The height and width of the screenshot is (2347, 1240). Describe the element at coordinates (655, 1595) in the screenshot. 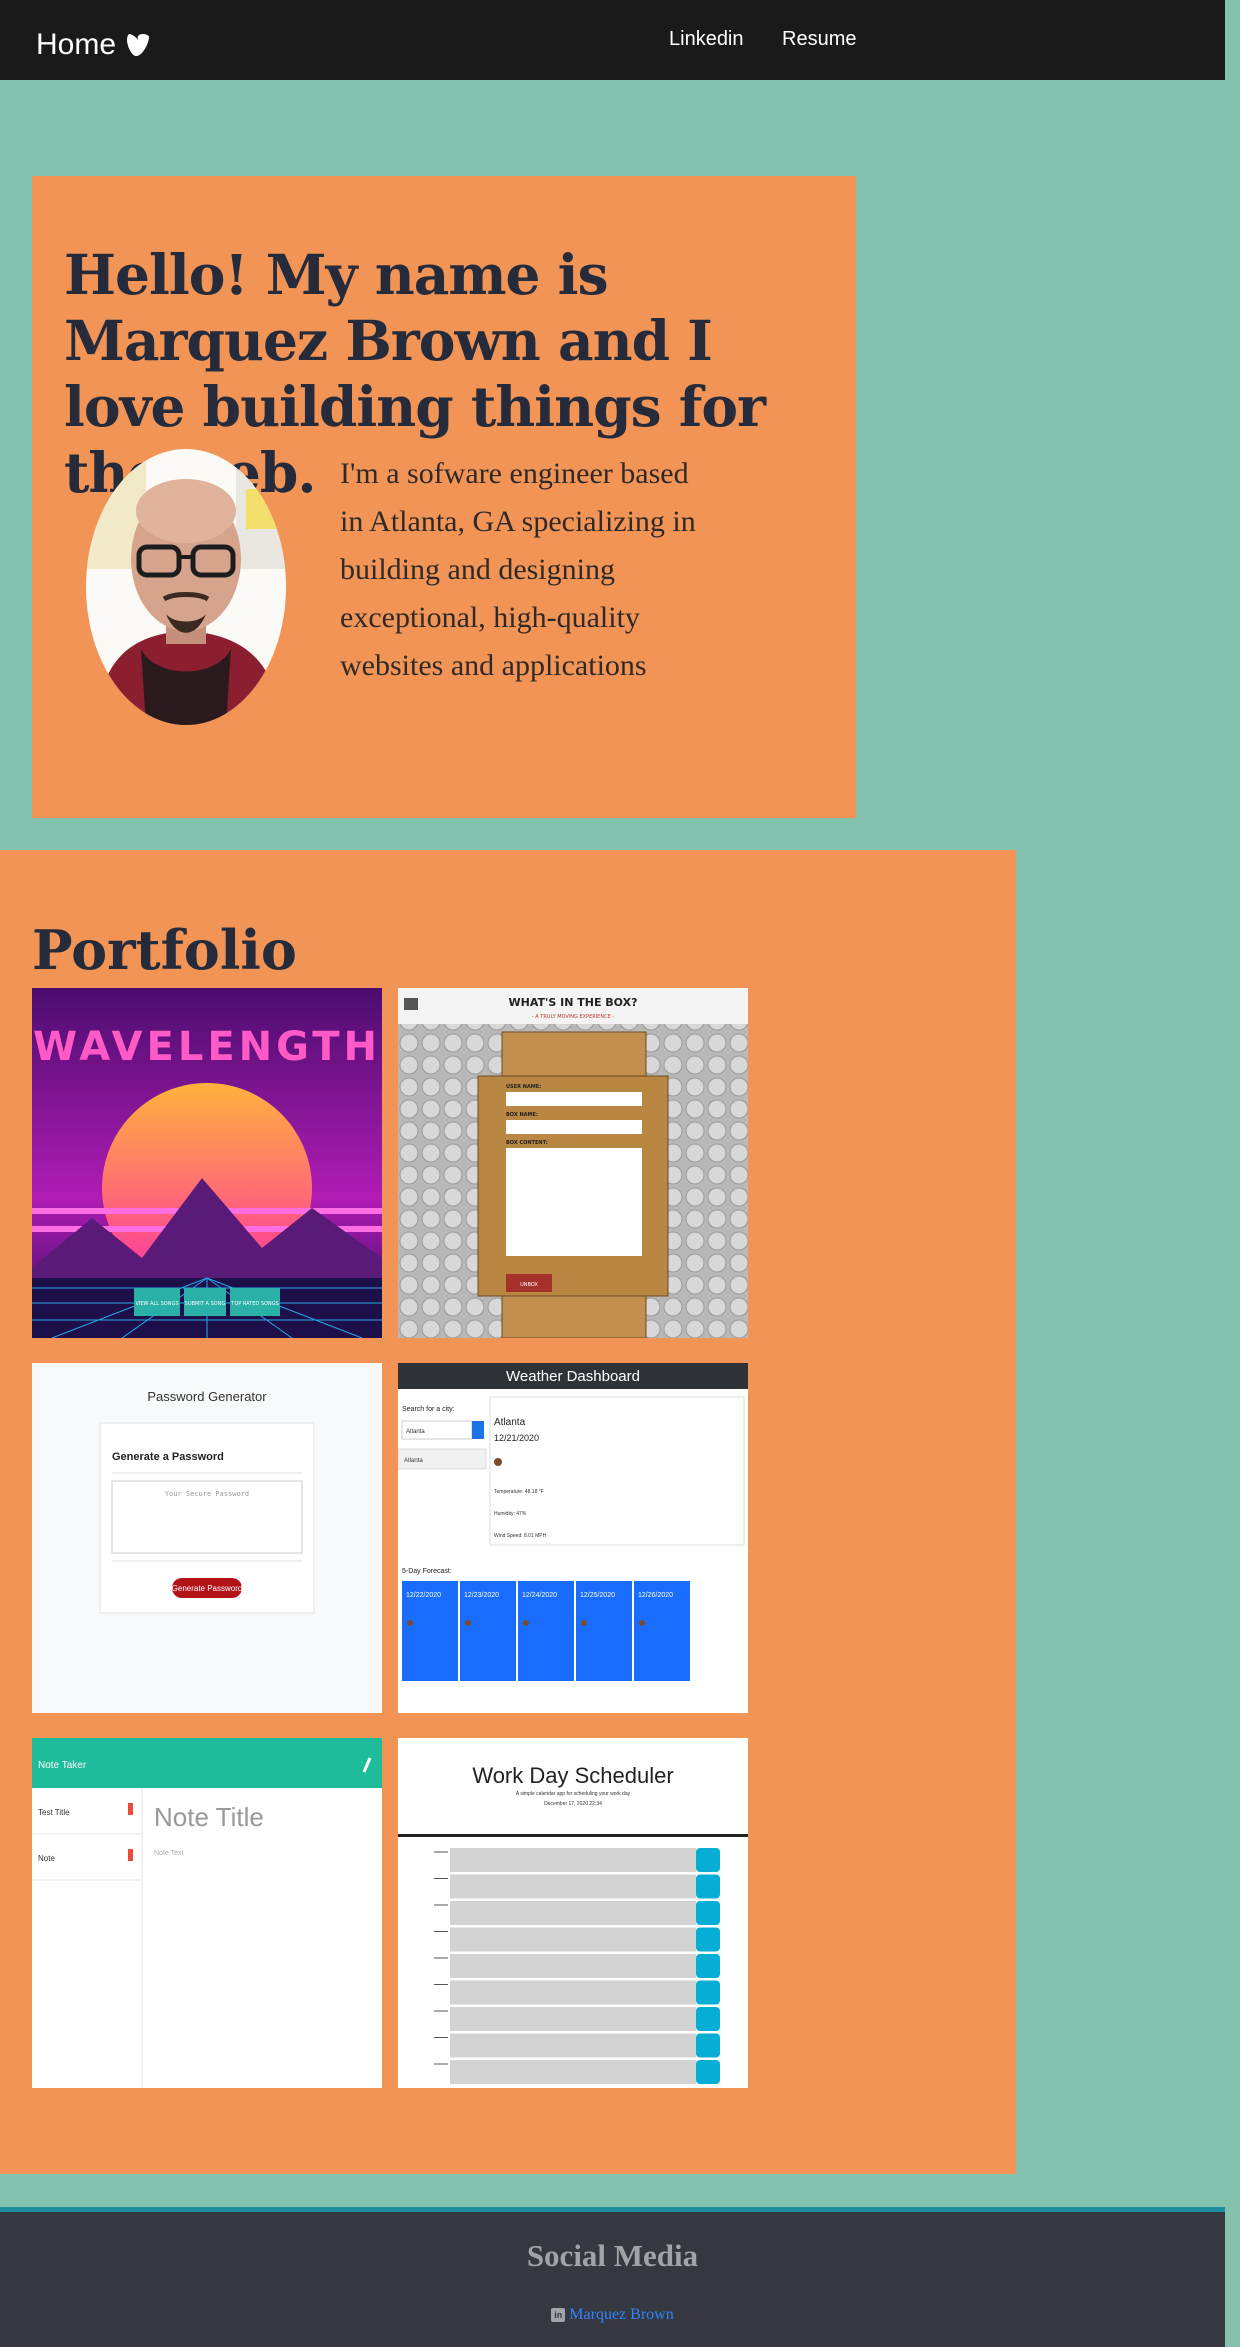

I see `svg-text: 12/26/2020` at that location.